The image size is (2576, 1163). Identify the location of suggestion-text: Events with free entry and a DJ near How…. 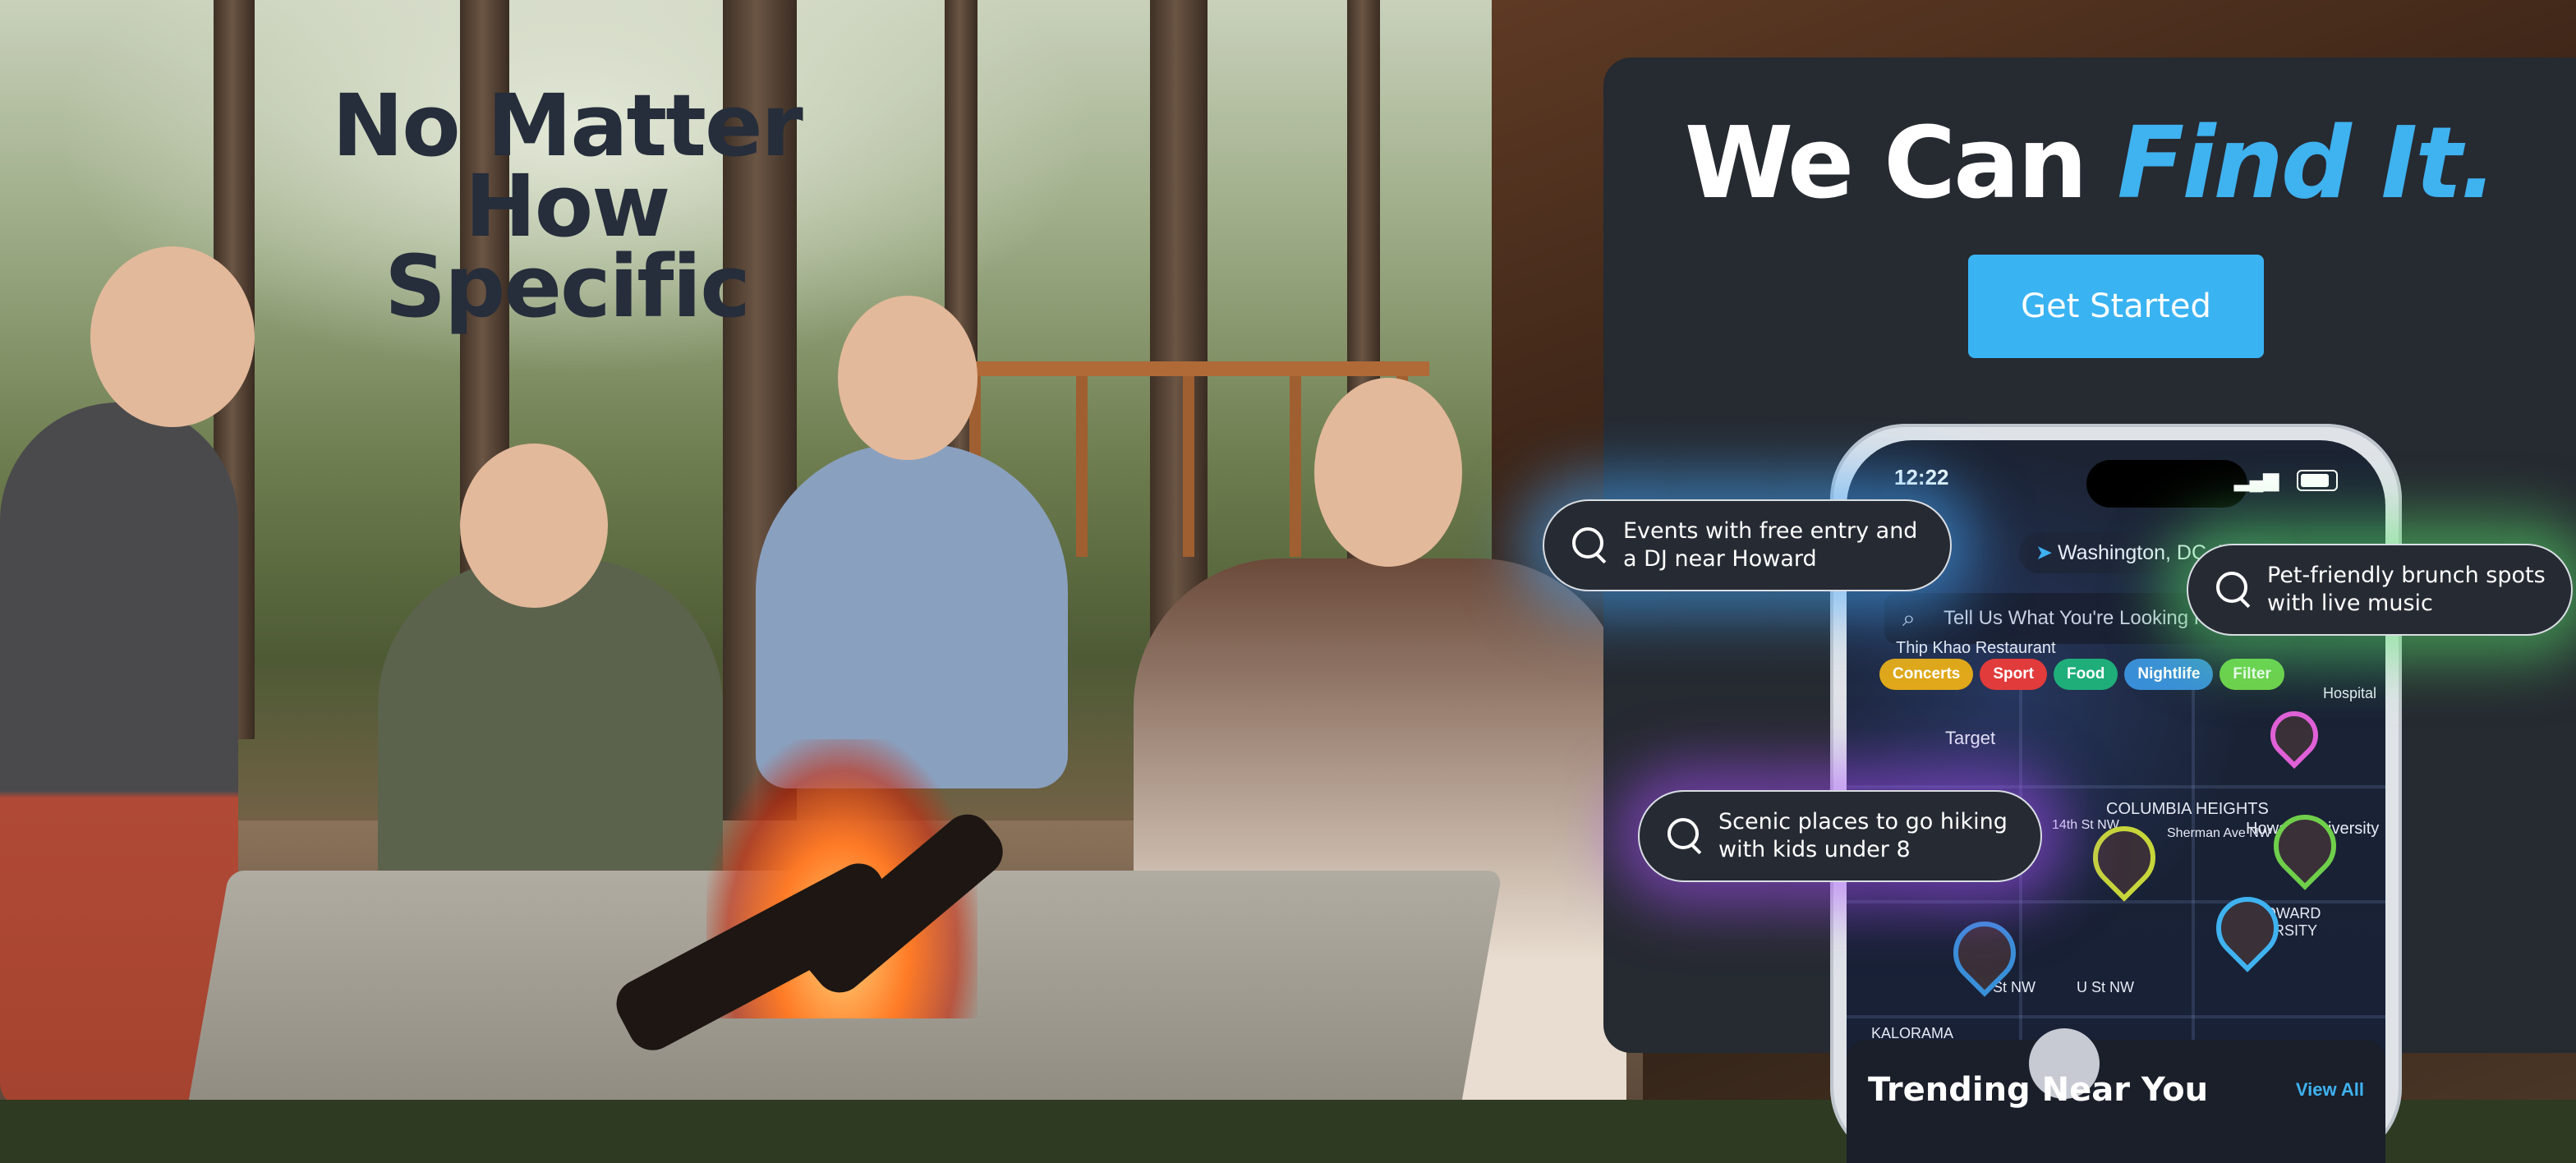
(1770, 545).